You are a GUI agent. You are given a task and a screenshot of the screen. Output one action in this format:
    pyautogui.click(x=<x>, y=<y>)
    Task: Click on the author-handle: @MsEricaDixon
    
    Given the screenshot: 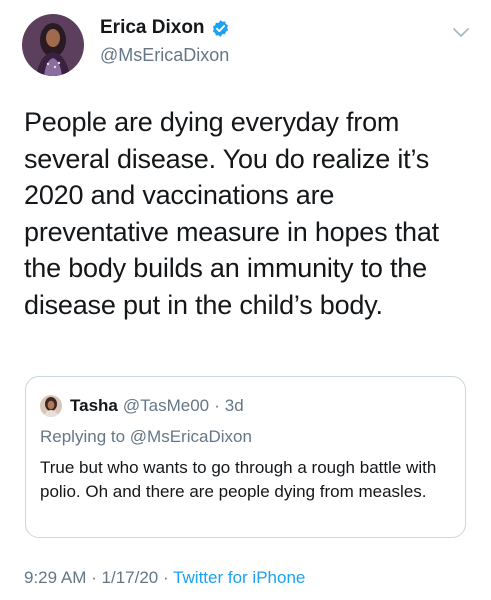 What is the action you would take?
    pyautogui.click(x=164, y=55)
    